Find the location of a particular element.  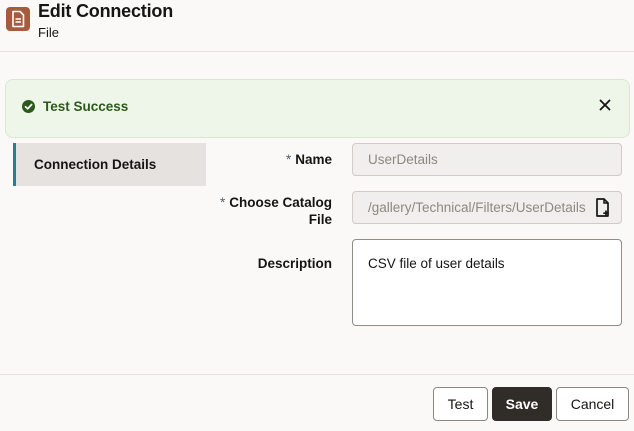

description-textarea: CSV file of user details is located at coordinates (487, 282).